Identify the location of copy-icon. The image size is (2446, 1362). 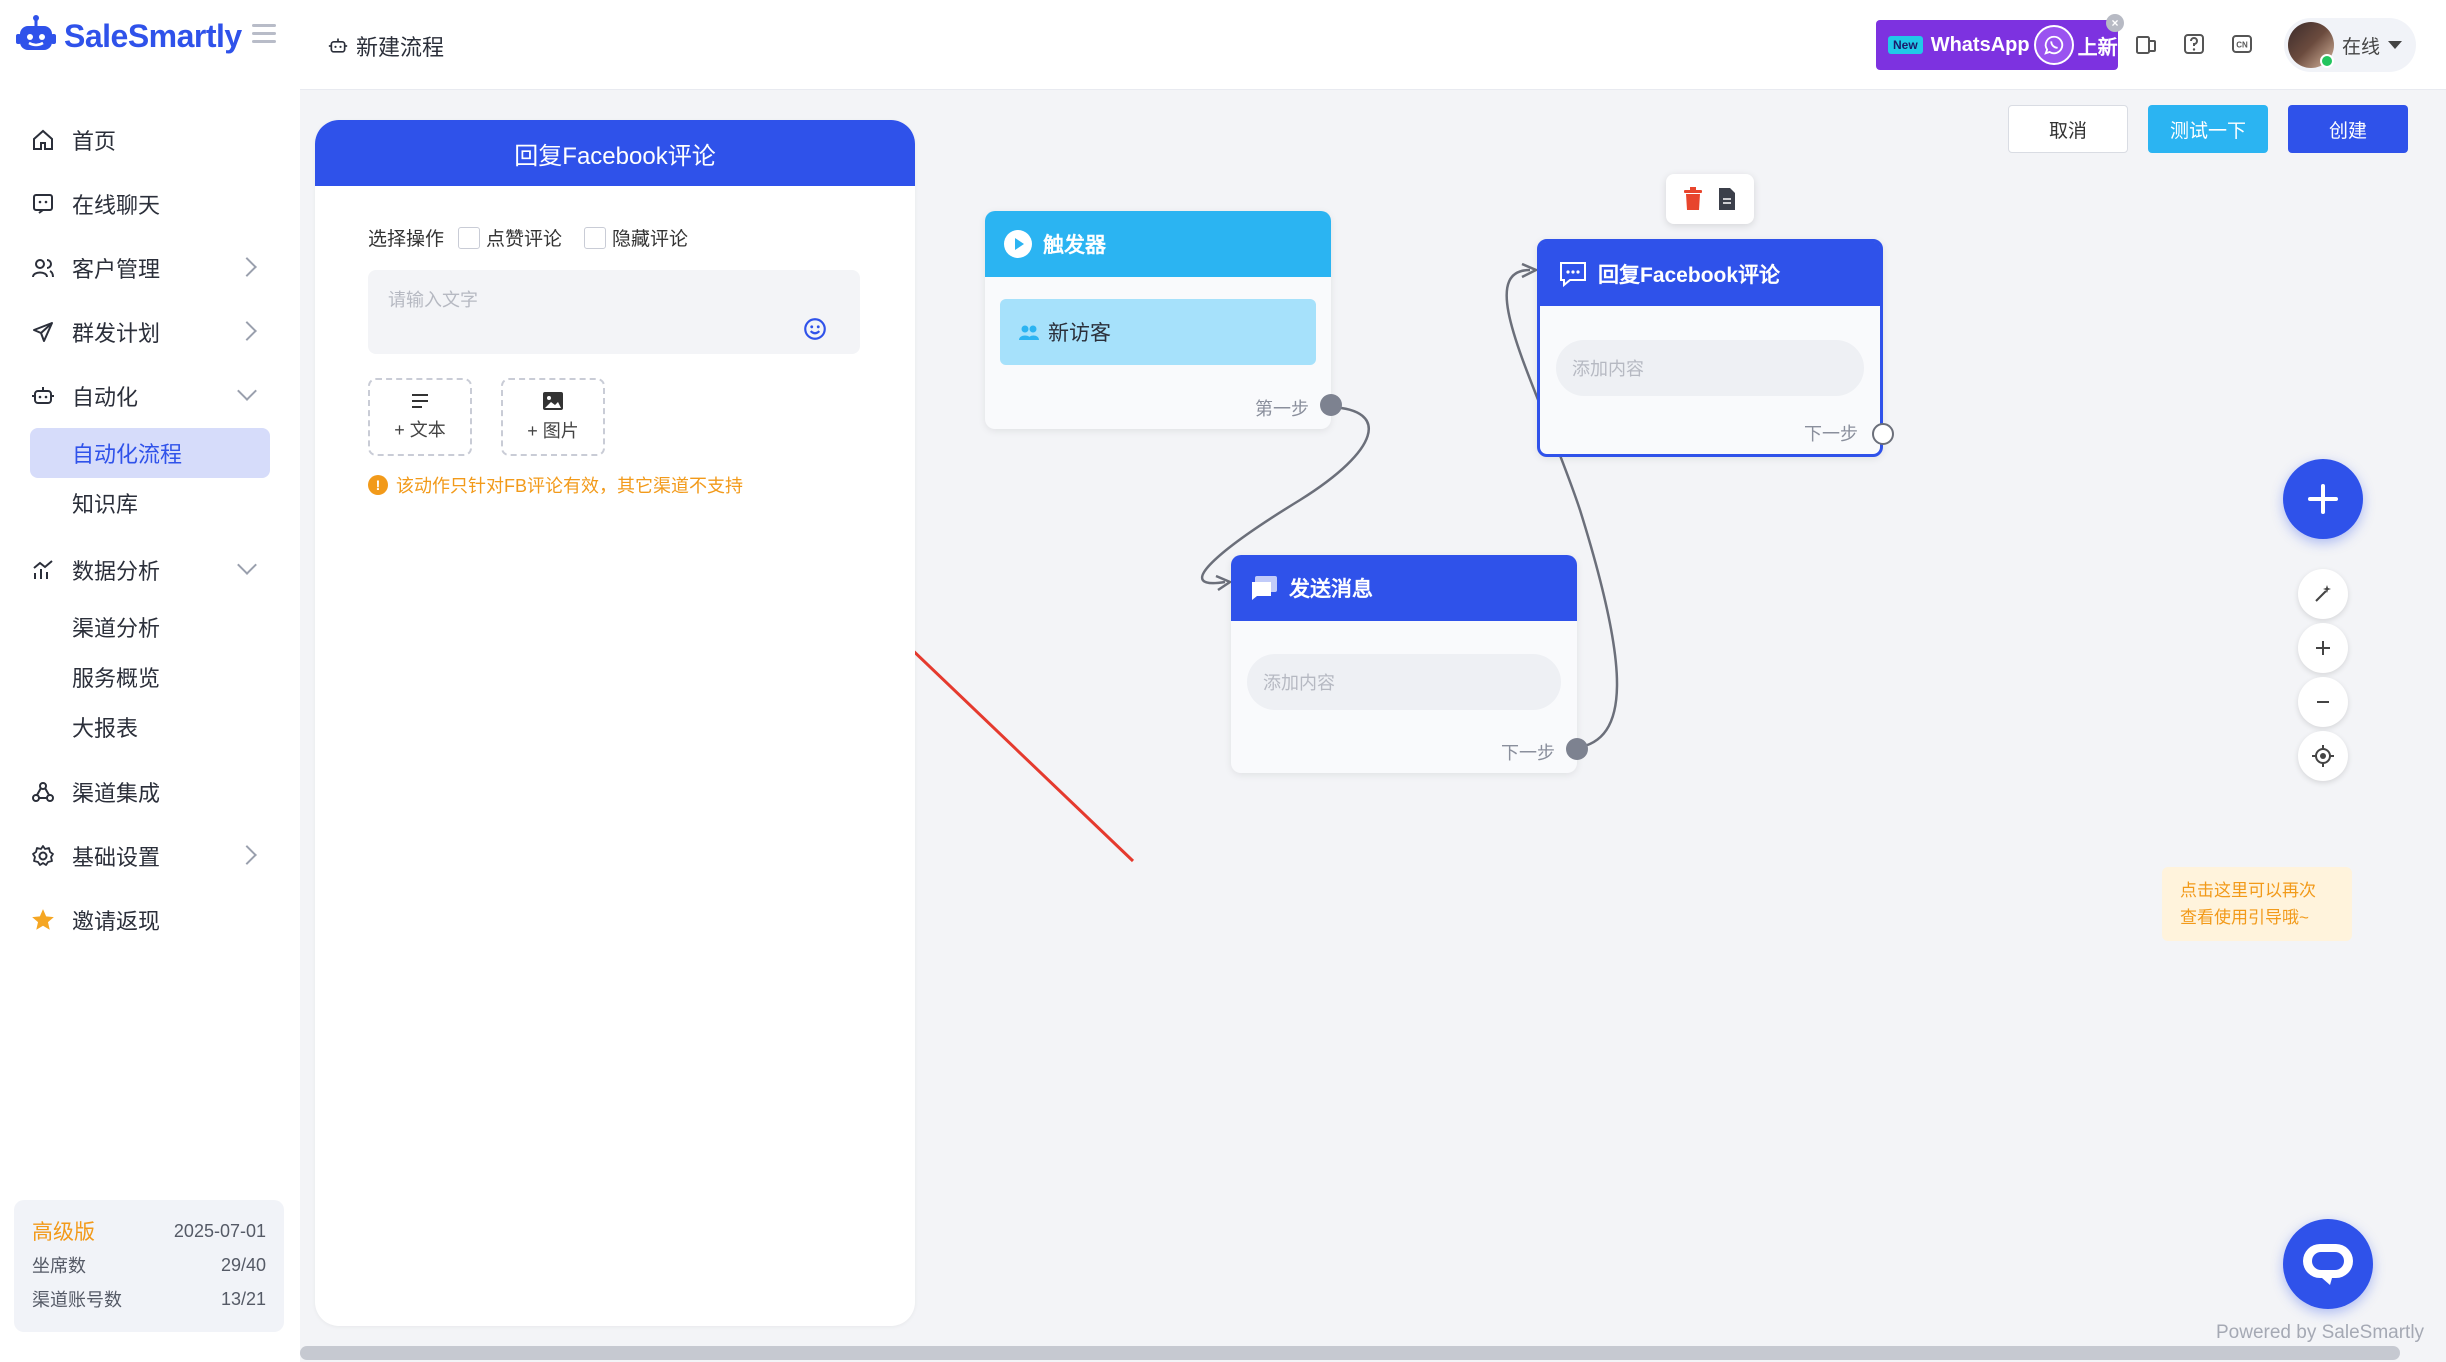
(1727, 199).